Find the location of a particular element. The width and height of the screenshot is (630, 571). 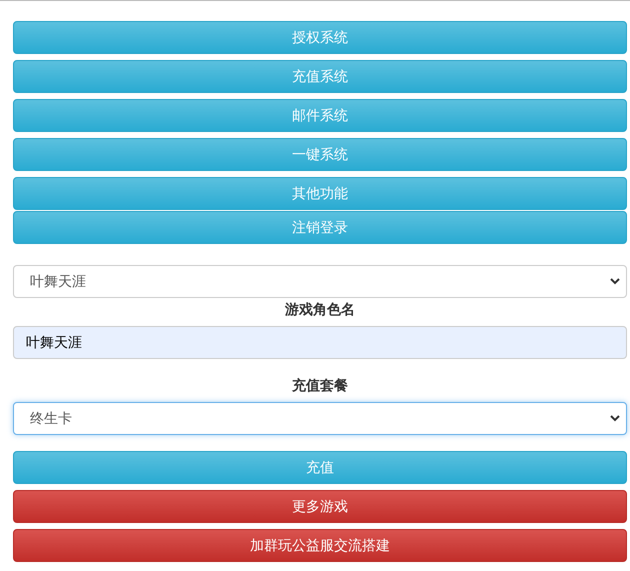

field-label: 游戏角色名 is located at coordinates (320, 310).